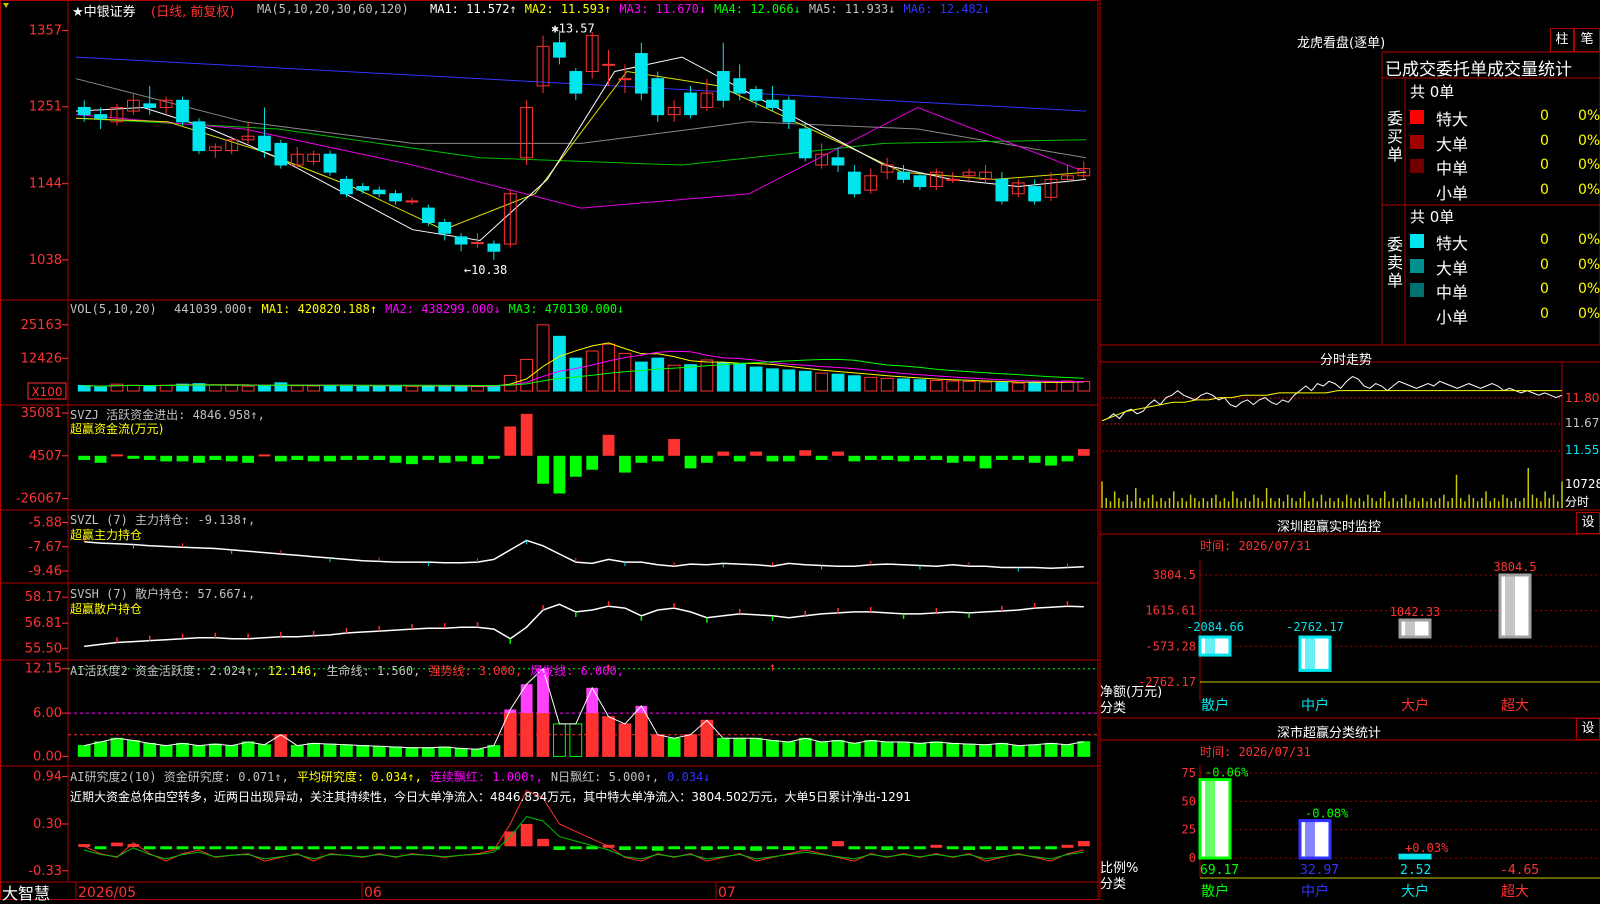  What do you see at coordinates (1417, 166) in the screenshot?
I see `order-size-swatch` at bounding box center [1417, 166].